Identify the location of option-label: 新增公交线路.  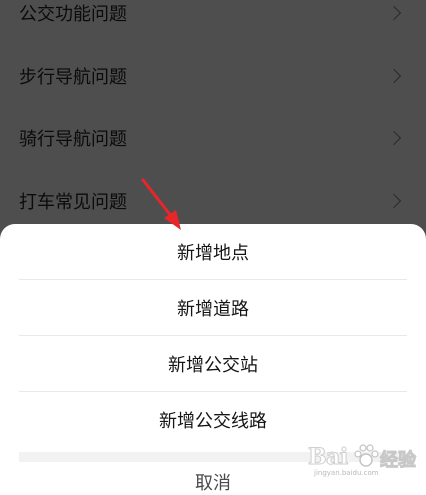
(213, 421).